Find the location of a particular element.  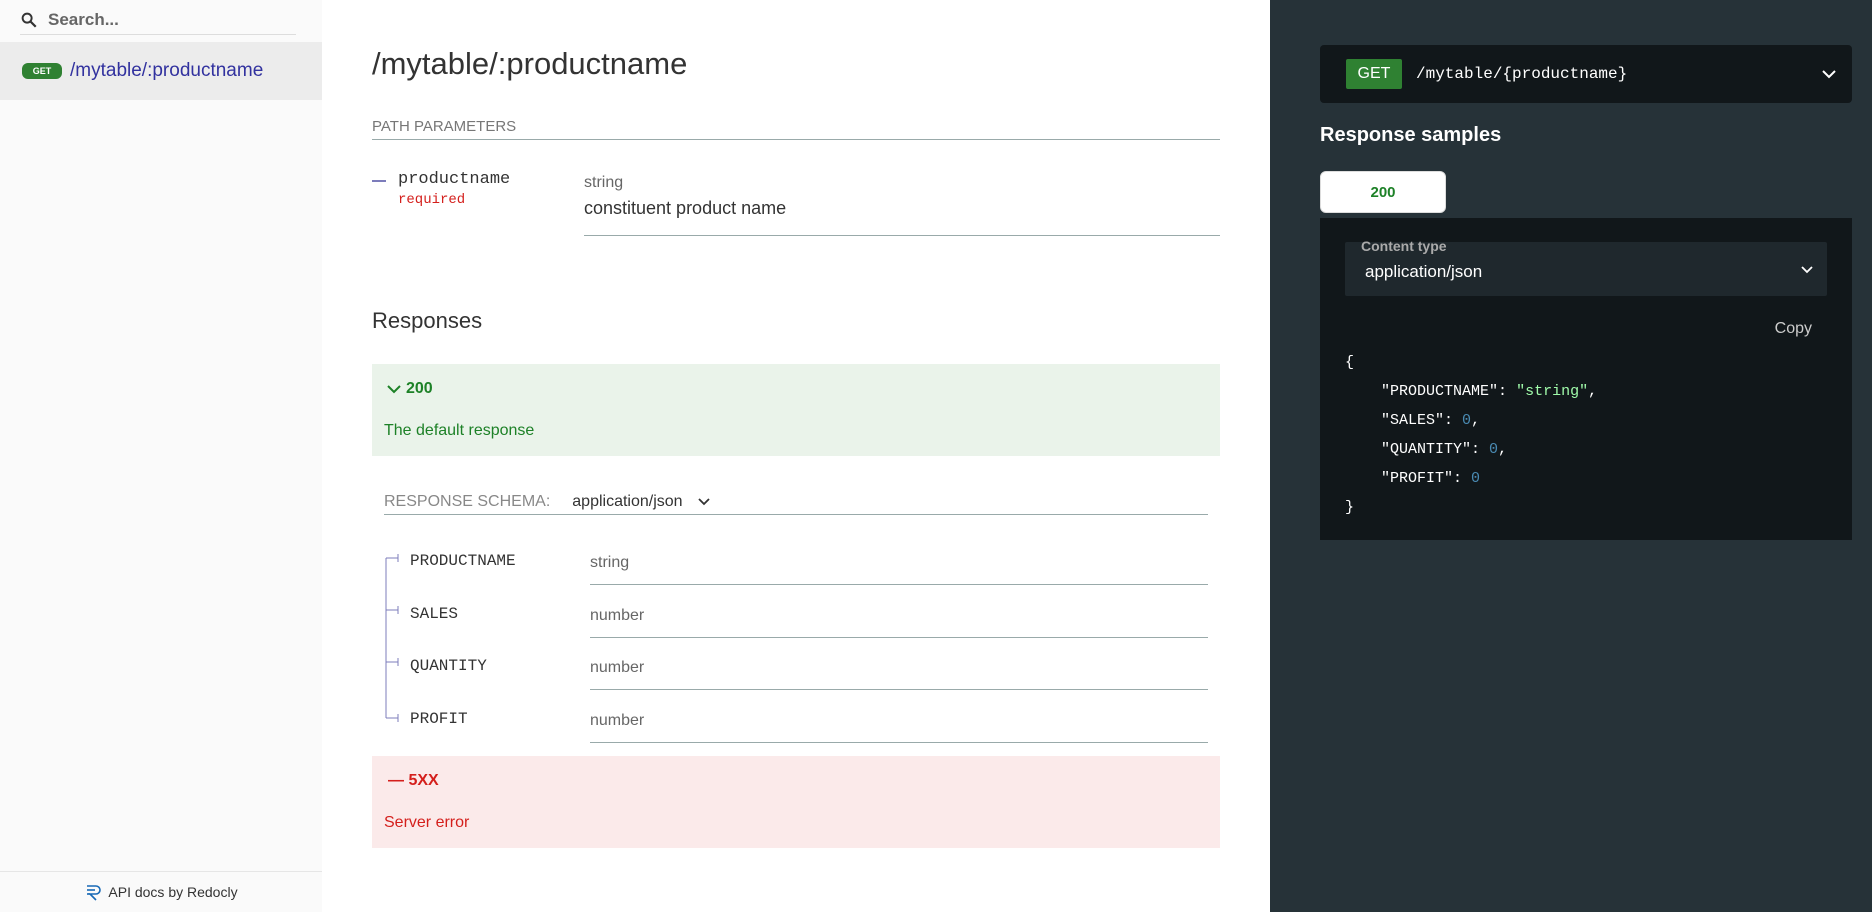

tree-connector is located at coordinates (379, 181).